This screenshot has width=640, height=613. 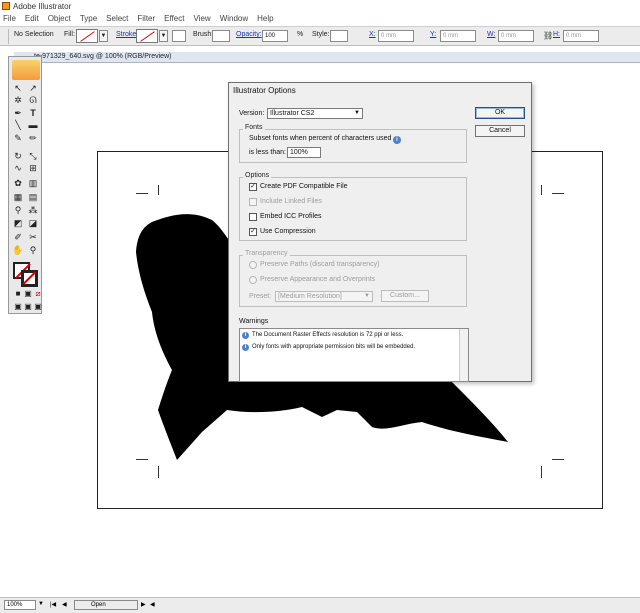 I want to click on status-menu-arrow: ▶, so click(x=143, y=604).